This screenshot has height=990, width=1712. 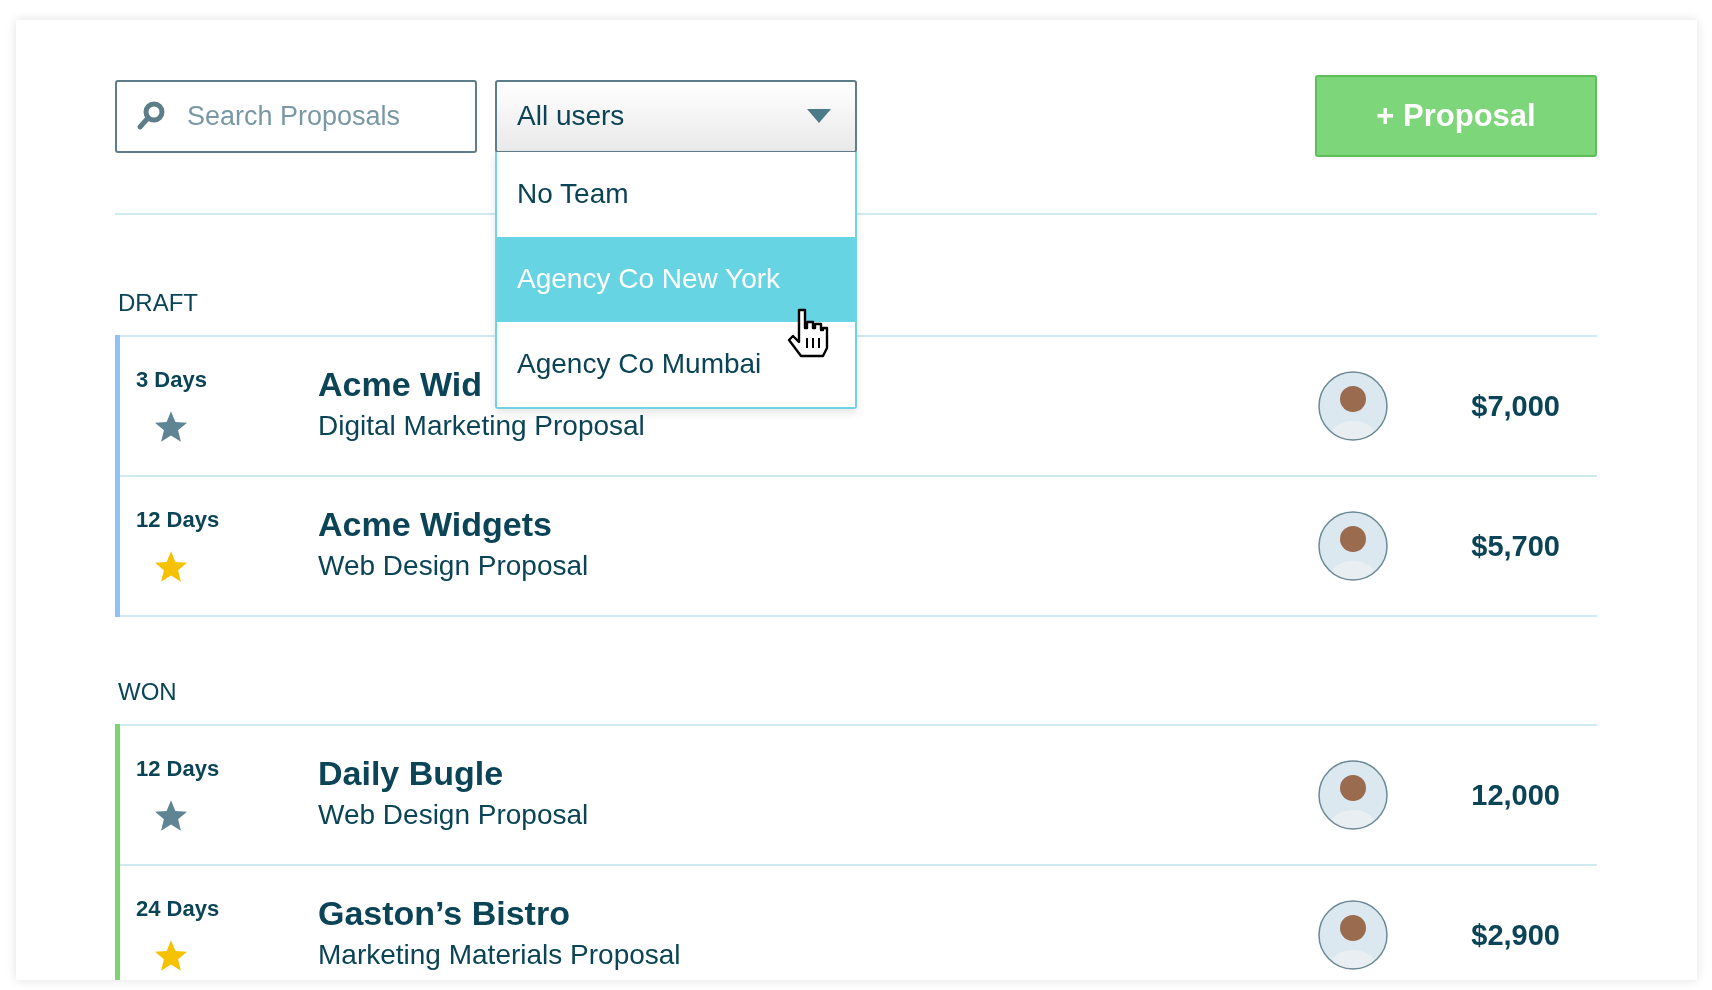 What do you see at coordinates (1515, 406) in the screenshot?
I see `proposal-amount: $7,000` at bounding box center [1515, 406].